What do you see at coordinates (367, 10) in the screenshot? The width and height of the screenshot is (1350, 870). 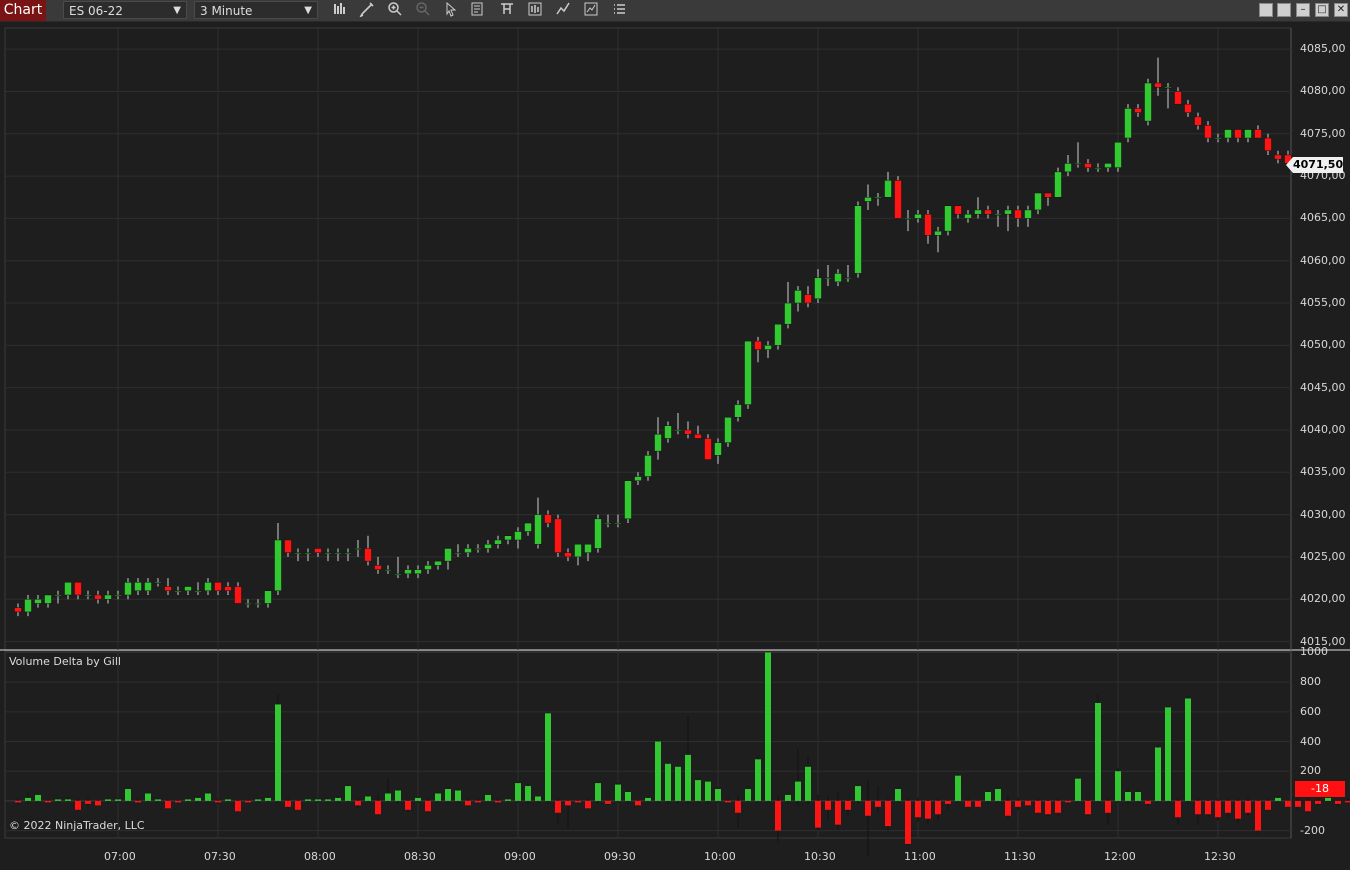 I see `draw-pencil-icon` at bounding box center [367, 10].